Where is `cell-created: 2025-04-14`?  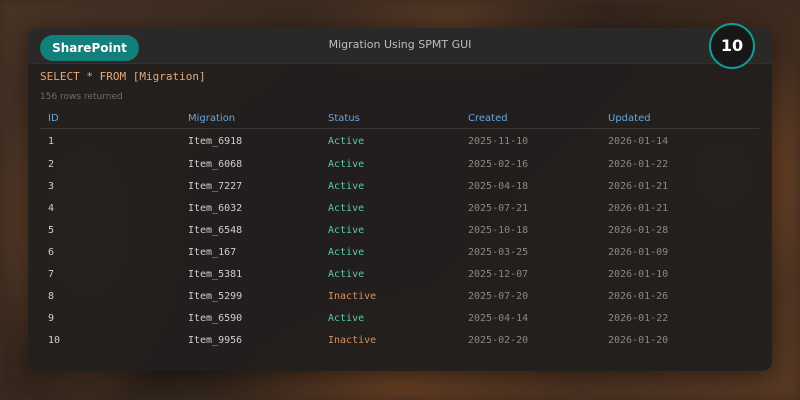
cell-created: 2025-04-14 is located at coordinates (498, 318).